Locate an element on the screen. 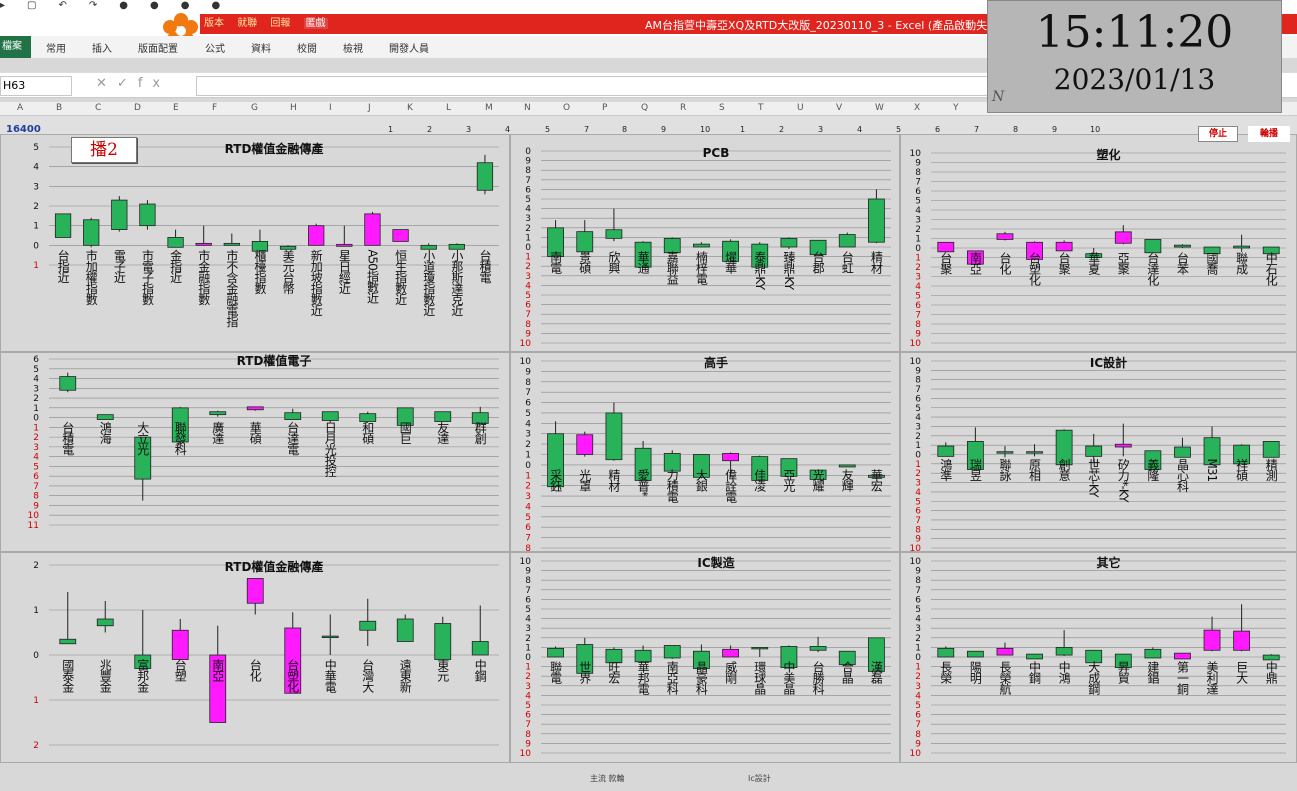 The image size is (1297, 791). y-tick-label: 9 is located at coordinates (528, 372).